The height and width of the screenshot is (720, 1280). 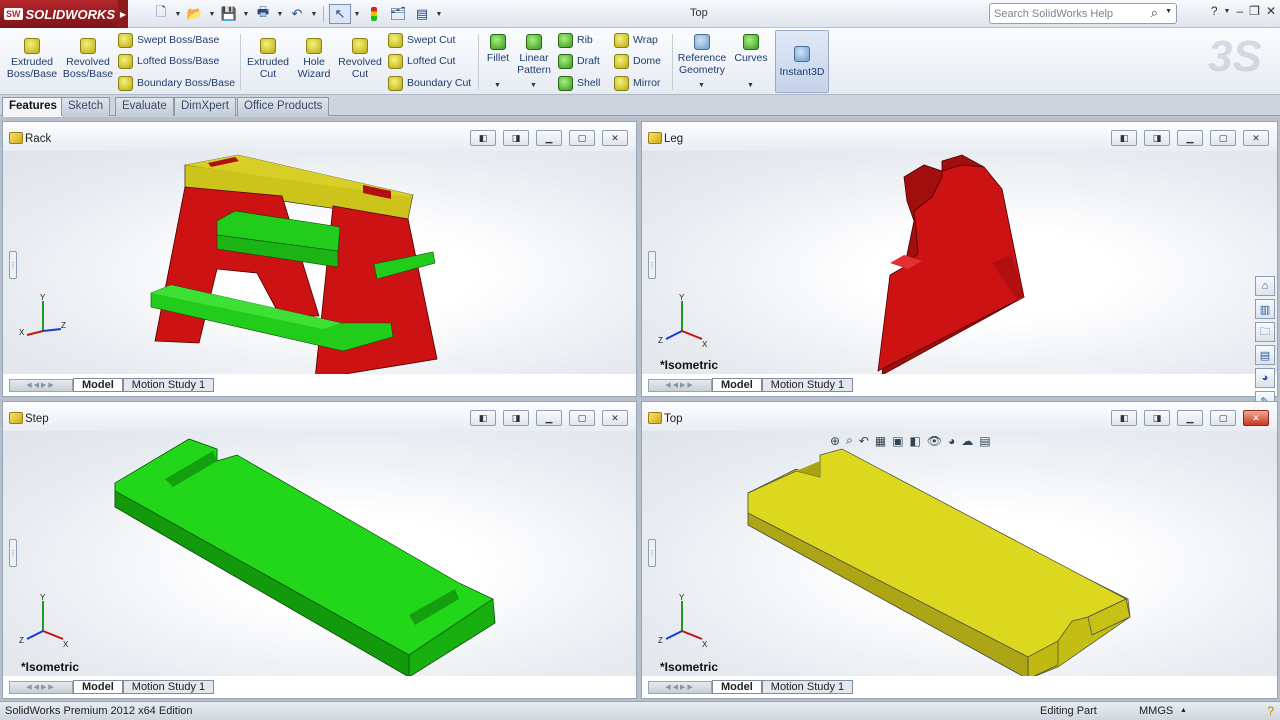 I want to click on curves-button: Curves, so click(x=751, y=49).